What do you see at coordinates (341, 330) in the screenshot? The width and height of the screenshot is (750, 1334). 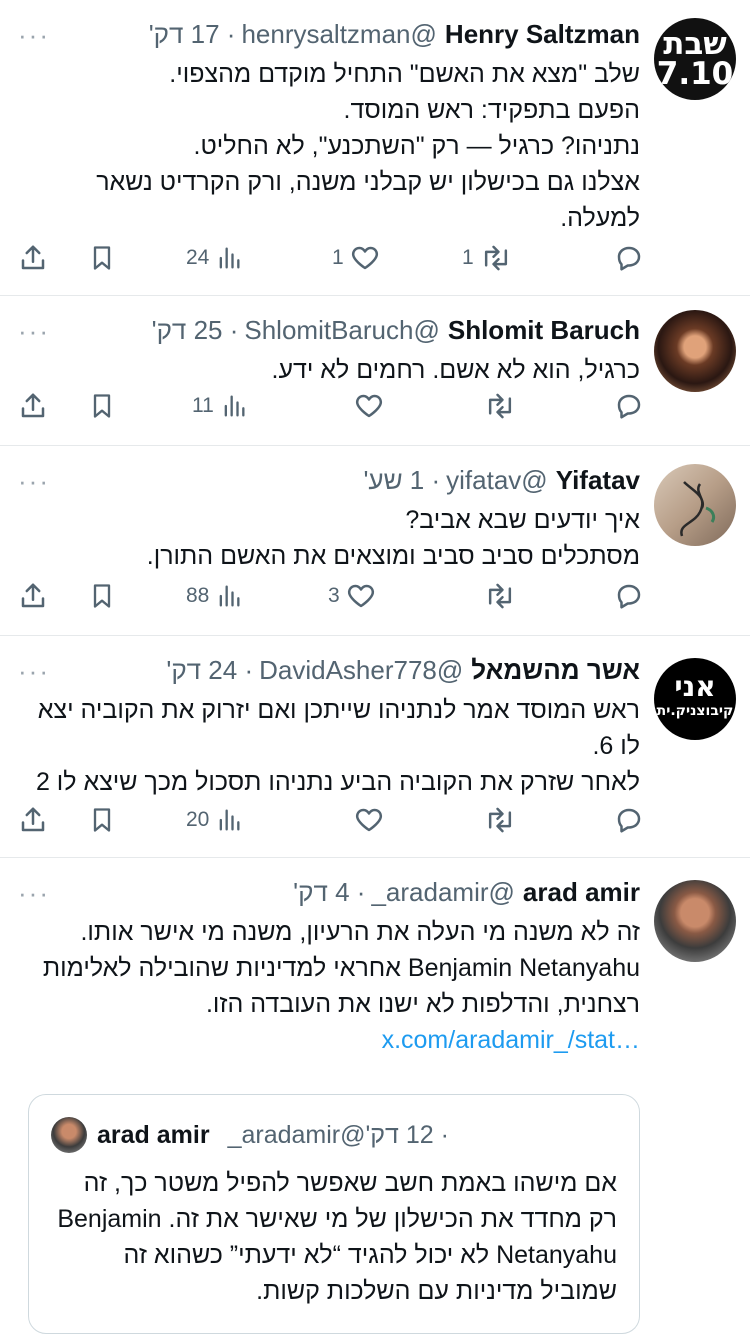 I see `author-handle: @ShlomitBaruch` at bounding box center [341, 330].